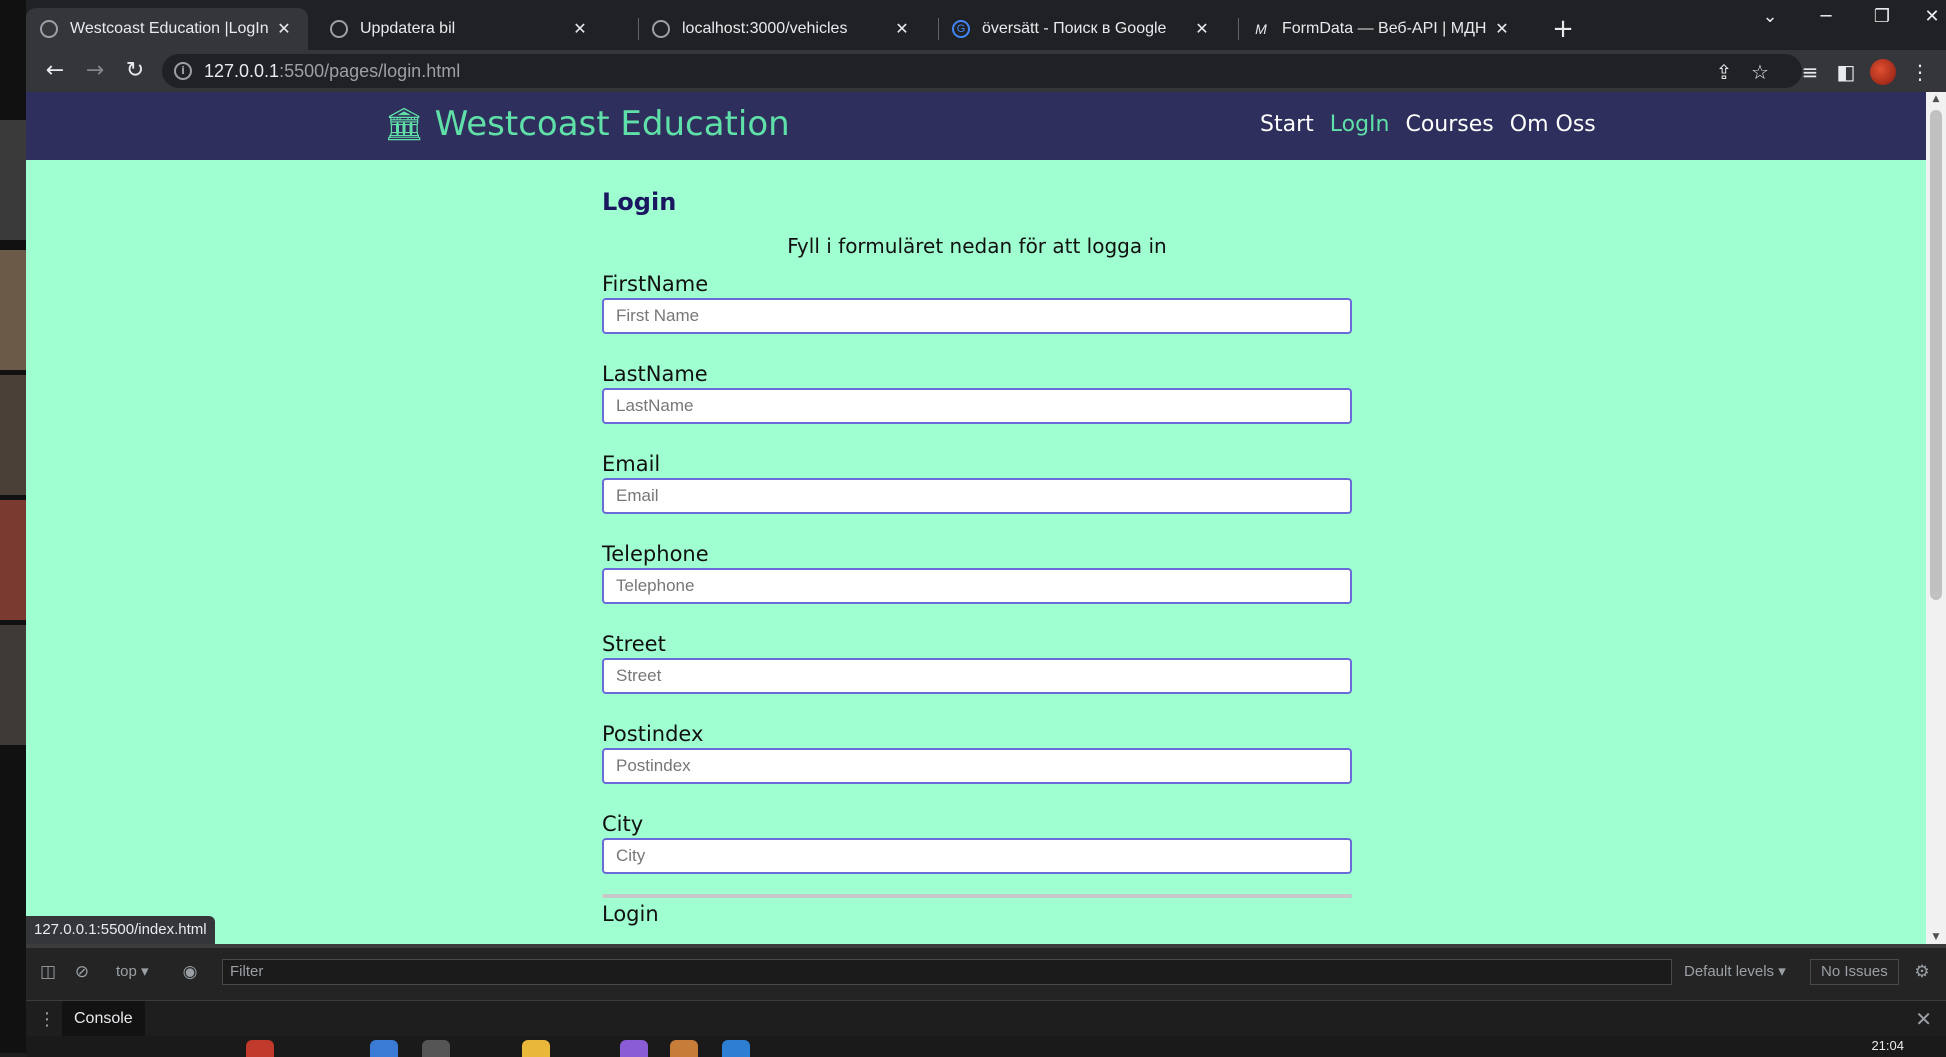 Image resolution: width=1946 pixels, height=1057 pixels. I want to click on email-label: Email, so click(631, 464).